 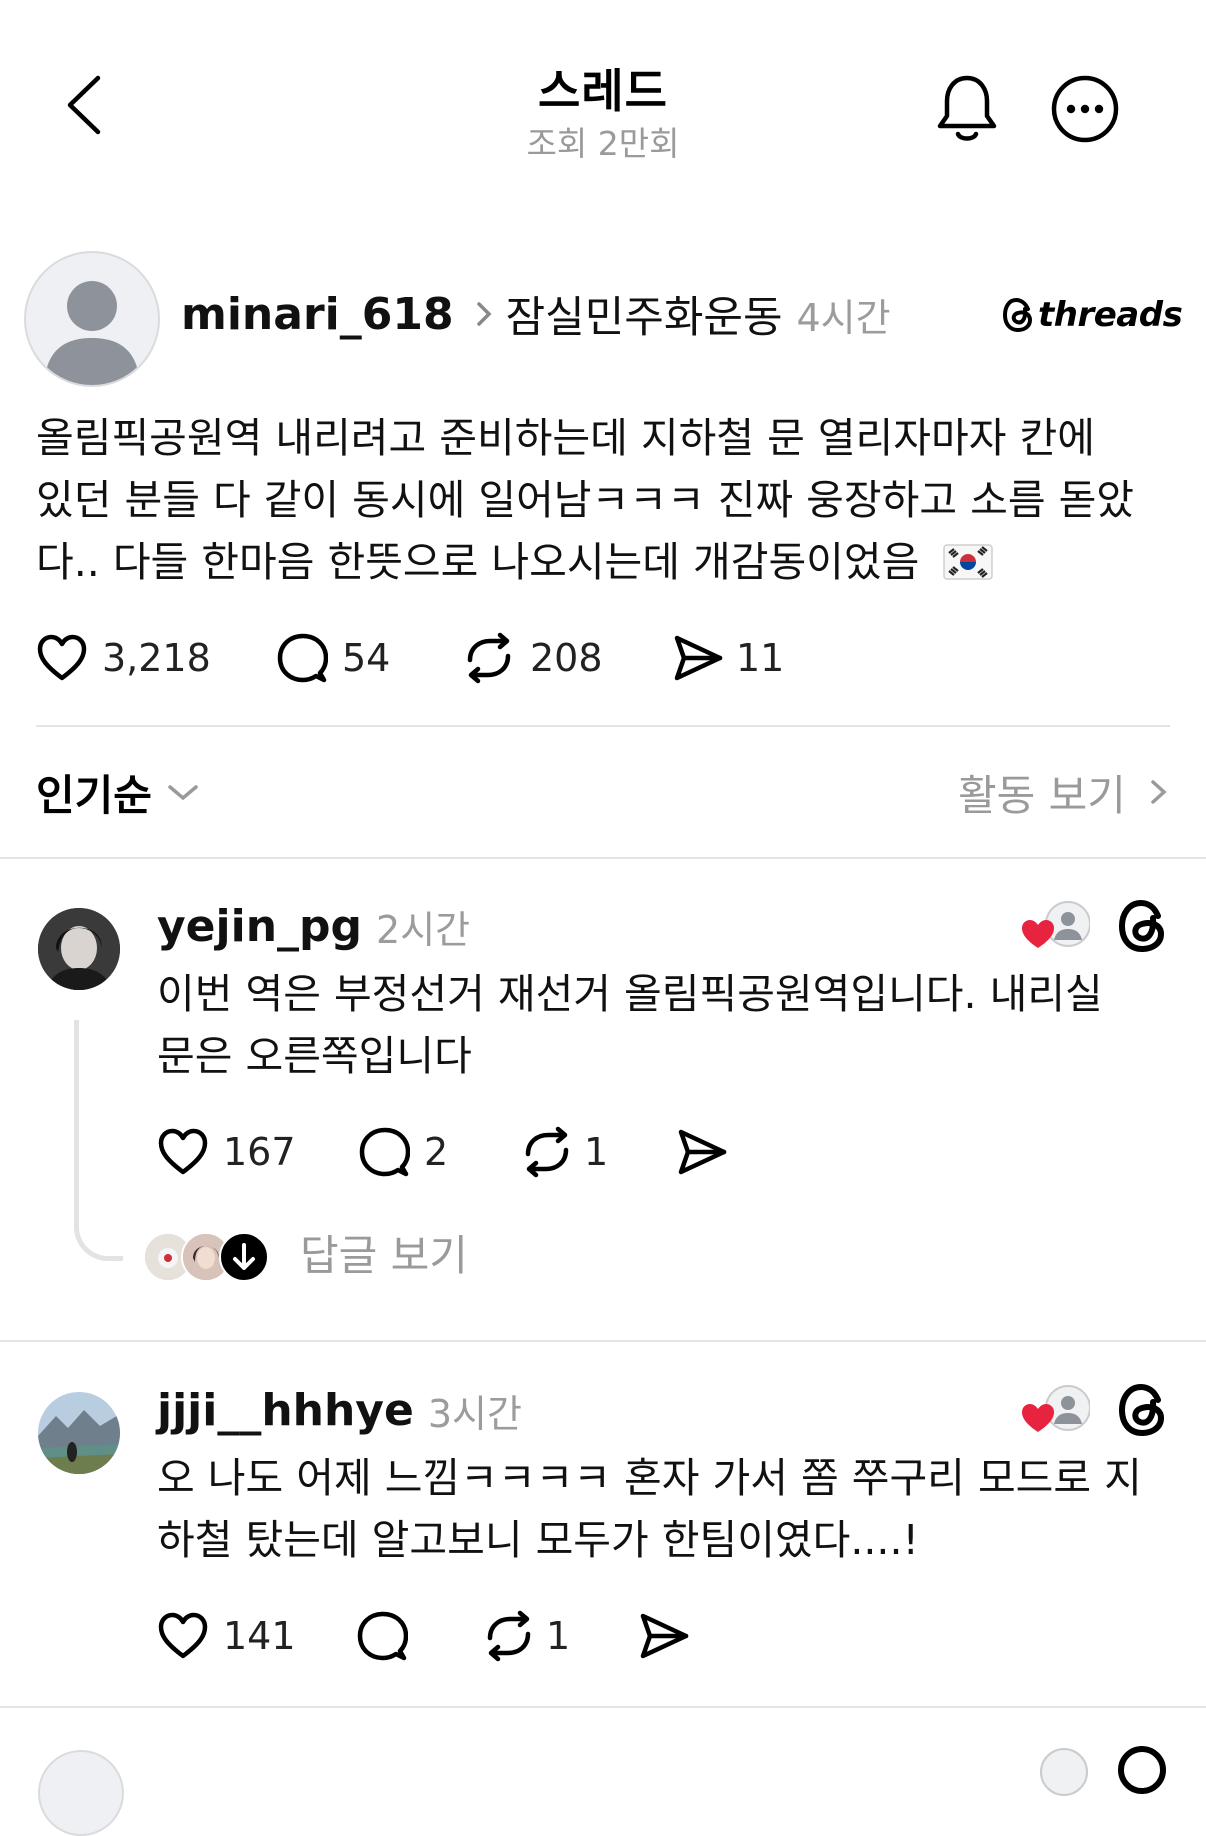 What do you see at coordinates (156, 658) in the screenshot?
I see `like-count: 3,218` at bounding box center [156, 658].